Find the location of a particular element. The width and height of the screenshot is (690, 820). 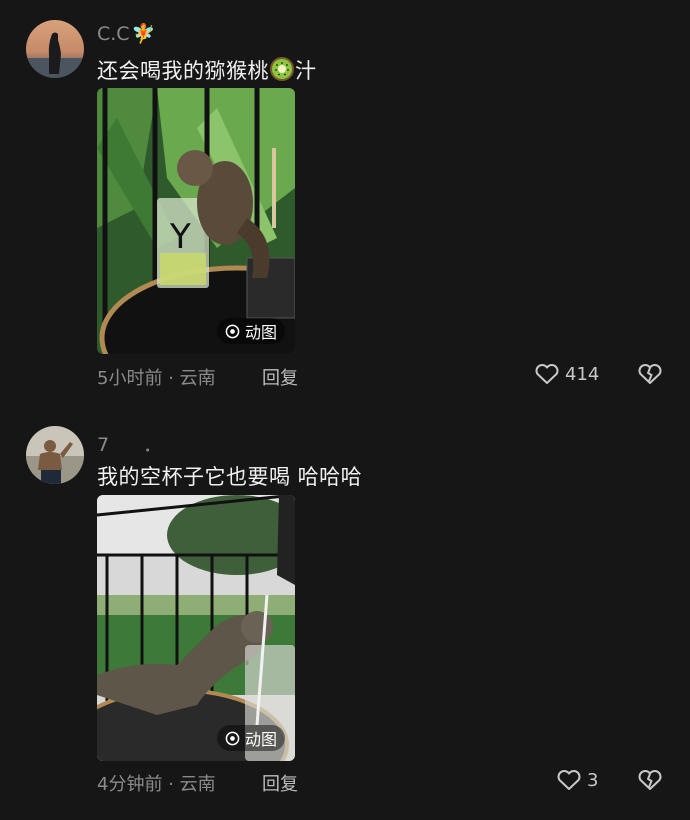

username: 7 ． is located at coordinates (129, 443).